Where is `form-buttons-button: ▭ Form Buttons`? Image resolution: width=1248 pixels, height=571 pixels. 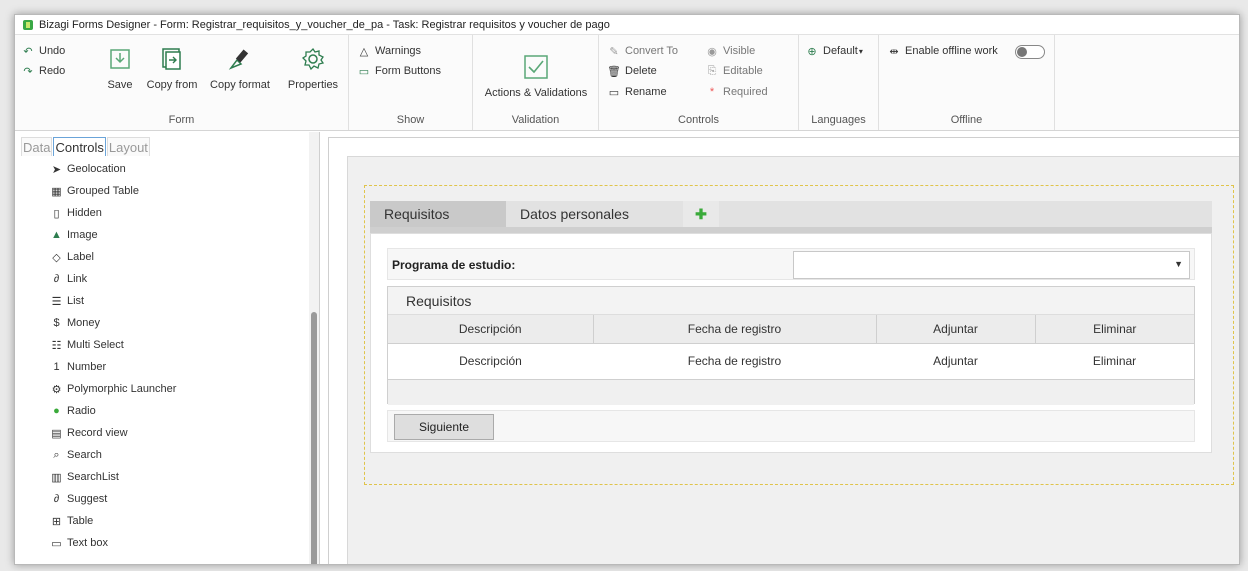 form-buttons-button: ▭ Form Buttons is located at coordinates (399, 71).